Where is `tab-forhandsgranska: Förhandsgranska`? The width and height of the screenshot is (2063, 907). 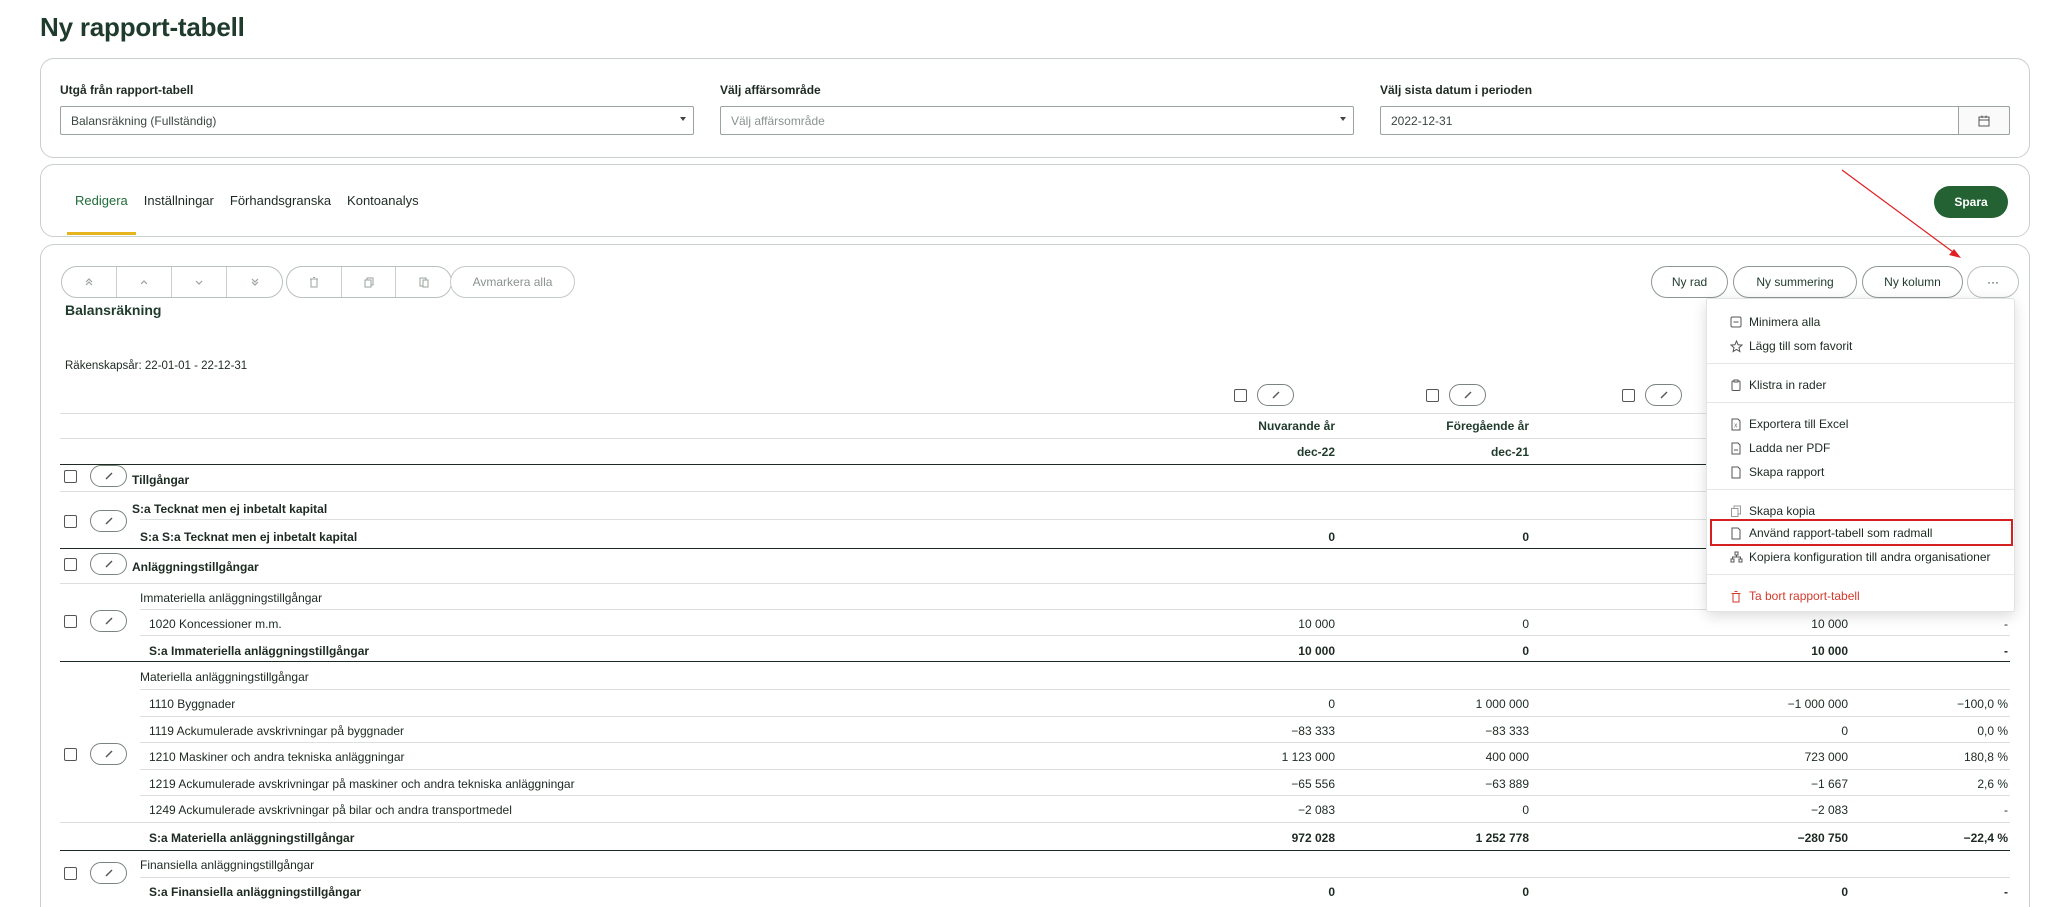
tab-forhandsgranska: Förhandsgranska is located at coordinates (280, 214).